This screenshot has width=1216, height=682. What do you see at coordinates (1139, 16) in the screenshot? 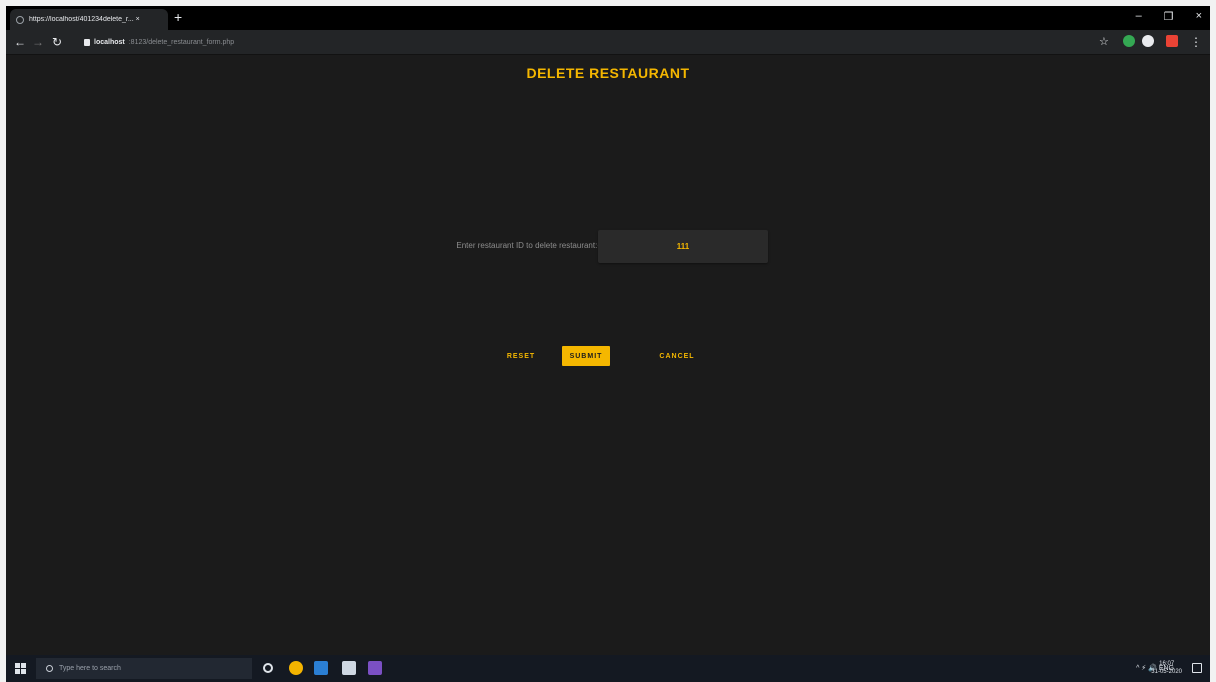
I see `minimize-icon: –` at bounding box center [1139, 16].